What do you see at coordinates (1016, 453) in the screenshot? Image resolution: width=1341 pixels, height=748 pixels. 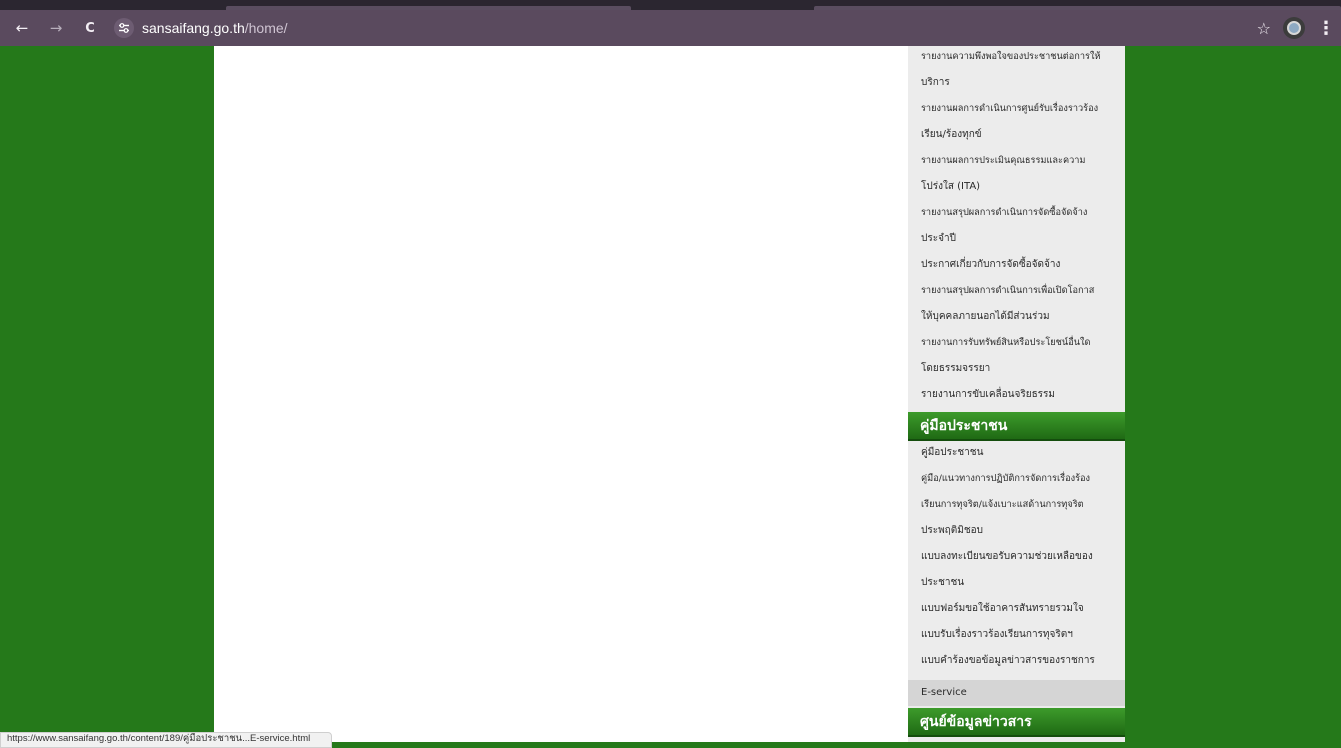 I see `sidebar-link-citizen-manual: คู่มือประชาชน` at bounding box center [1016, 453].